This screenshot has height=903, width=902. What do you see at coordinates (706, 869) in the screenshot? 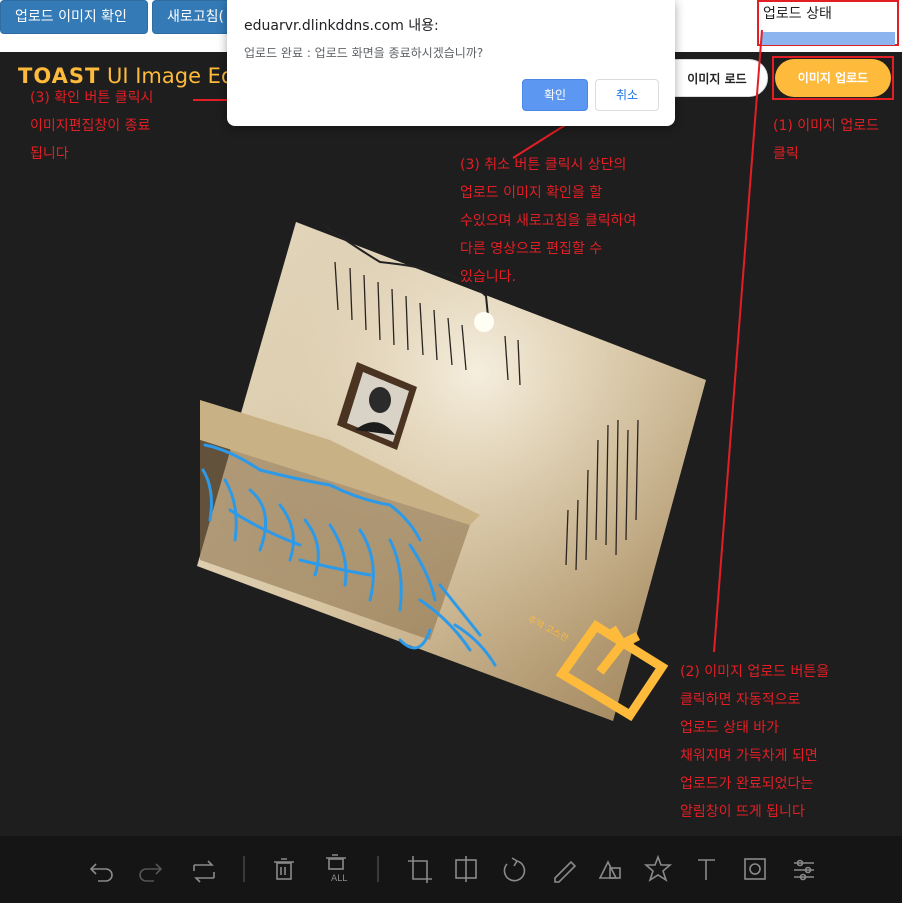
I see `text-icon` at bounding box center [706, 869].